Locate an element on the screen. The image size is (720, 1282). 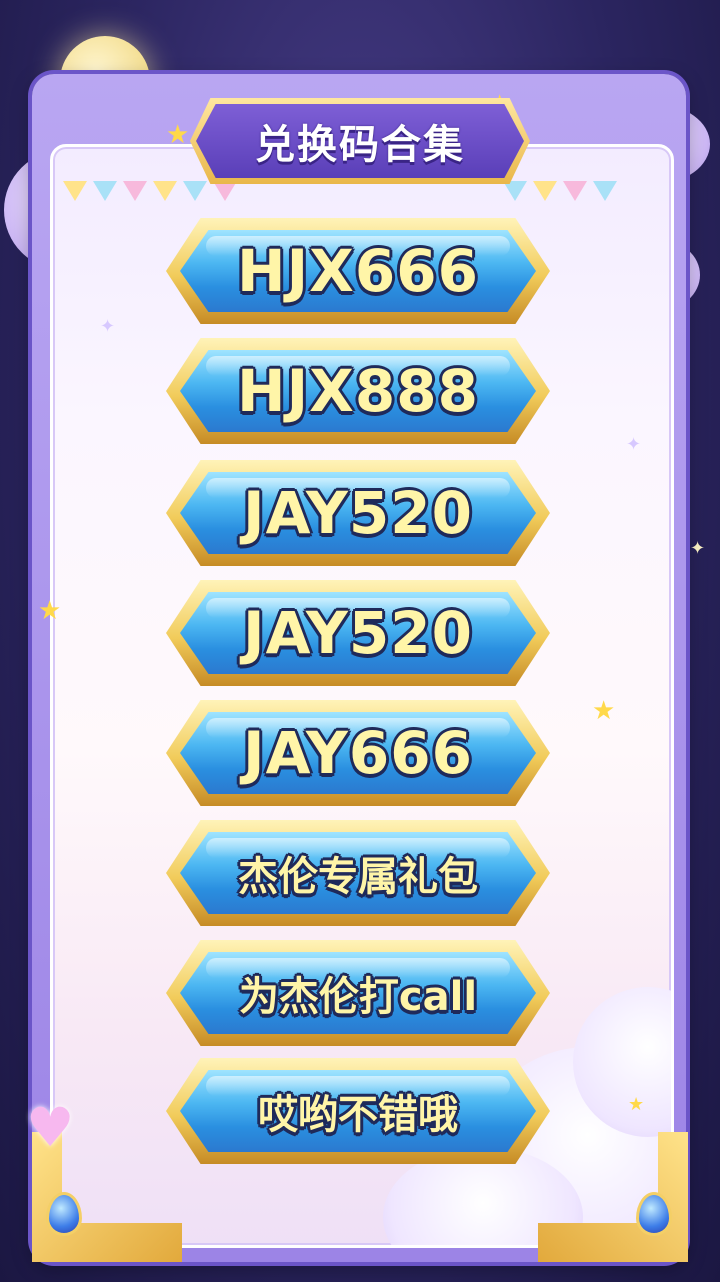
code-label: HJX888 is located at coordinates (358, 391).